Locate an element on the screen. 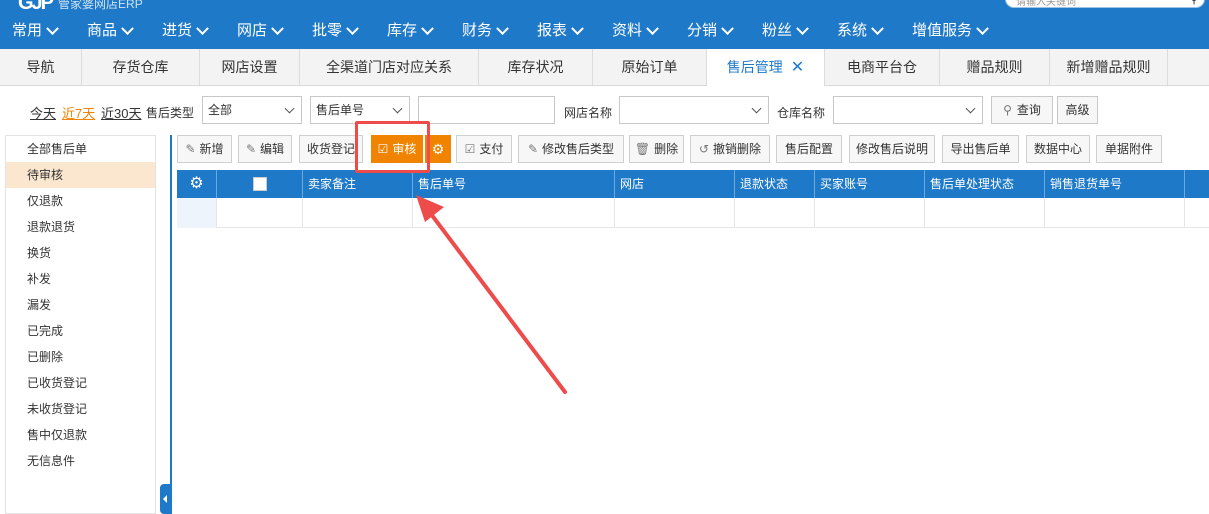 Image resolution: width=1209 pixels, height=514 pixels. annotation-arrow is located at coordinates (491, 294).